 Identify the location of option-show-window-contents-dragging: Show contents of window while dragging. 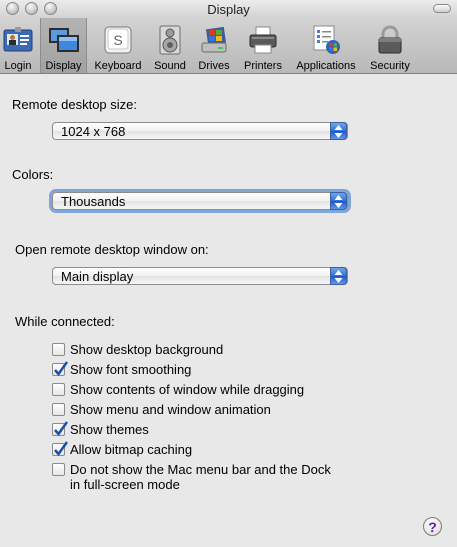
(178, 389).